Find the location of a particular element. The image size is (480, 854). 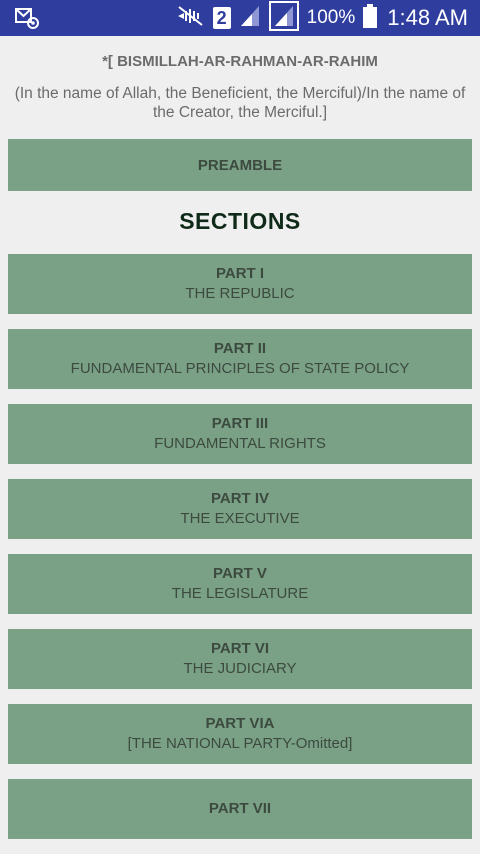

part-title: PART IV is located at coordinates (240, 498).